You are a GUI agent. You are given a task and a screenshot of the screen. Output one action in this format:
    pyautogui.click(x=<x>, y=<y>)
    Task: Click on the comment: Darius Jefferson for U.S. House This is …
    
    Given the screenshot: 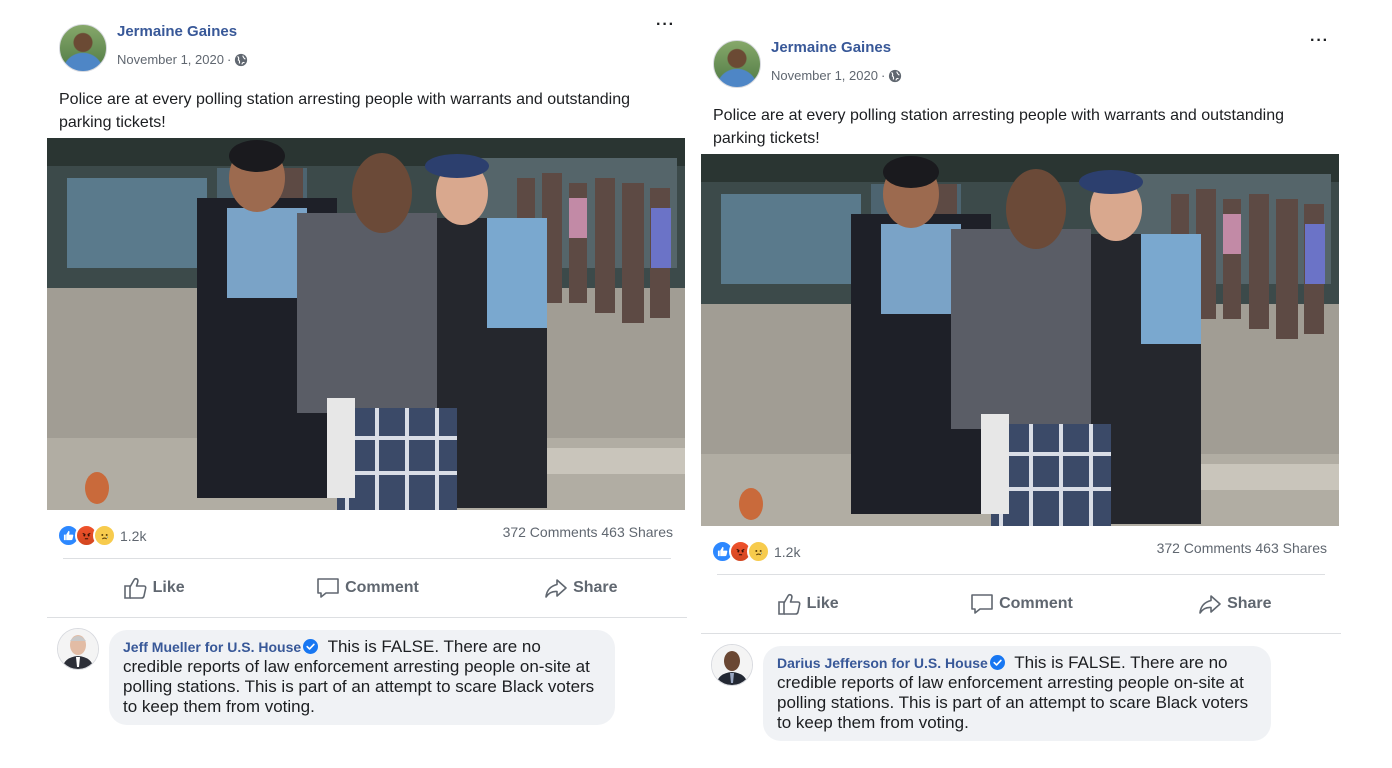 What is the action you would take?
    pyautogui.click(x=1021, y=689)
    